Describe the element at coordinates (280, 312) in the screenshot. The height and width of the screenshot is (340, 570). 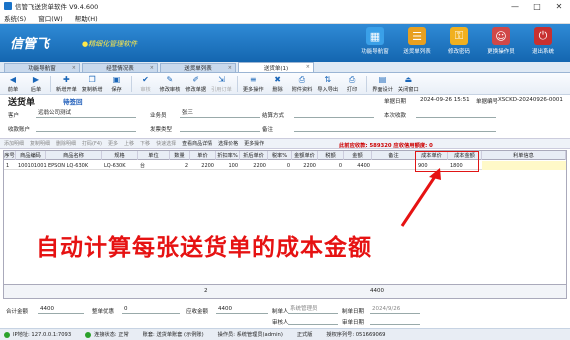
I see `maker-label: 制单人` at that location.